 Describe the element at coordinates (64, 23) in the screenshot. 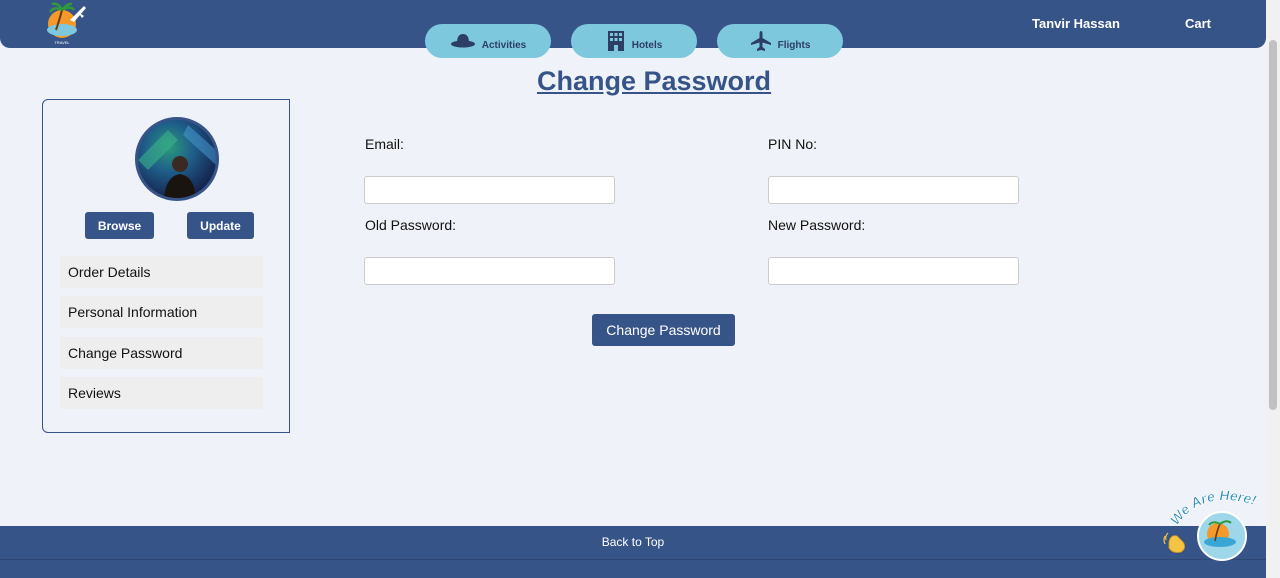

I see `site-logo: TRAVEL` at that location.